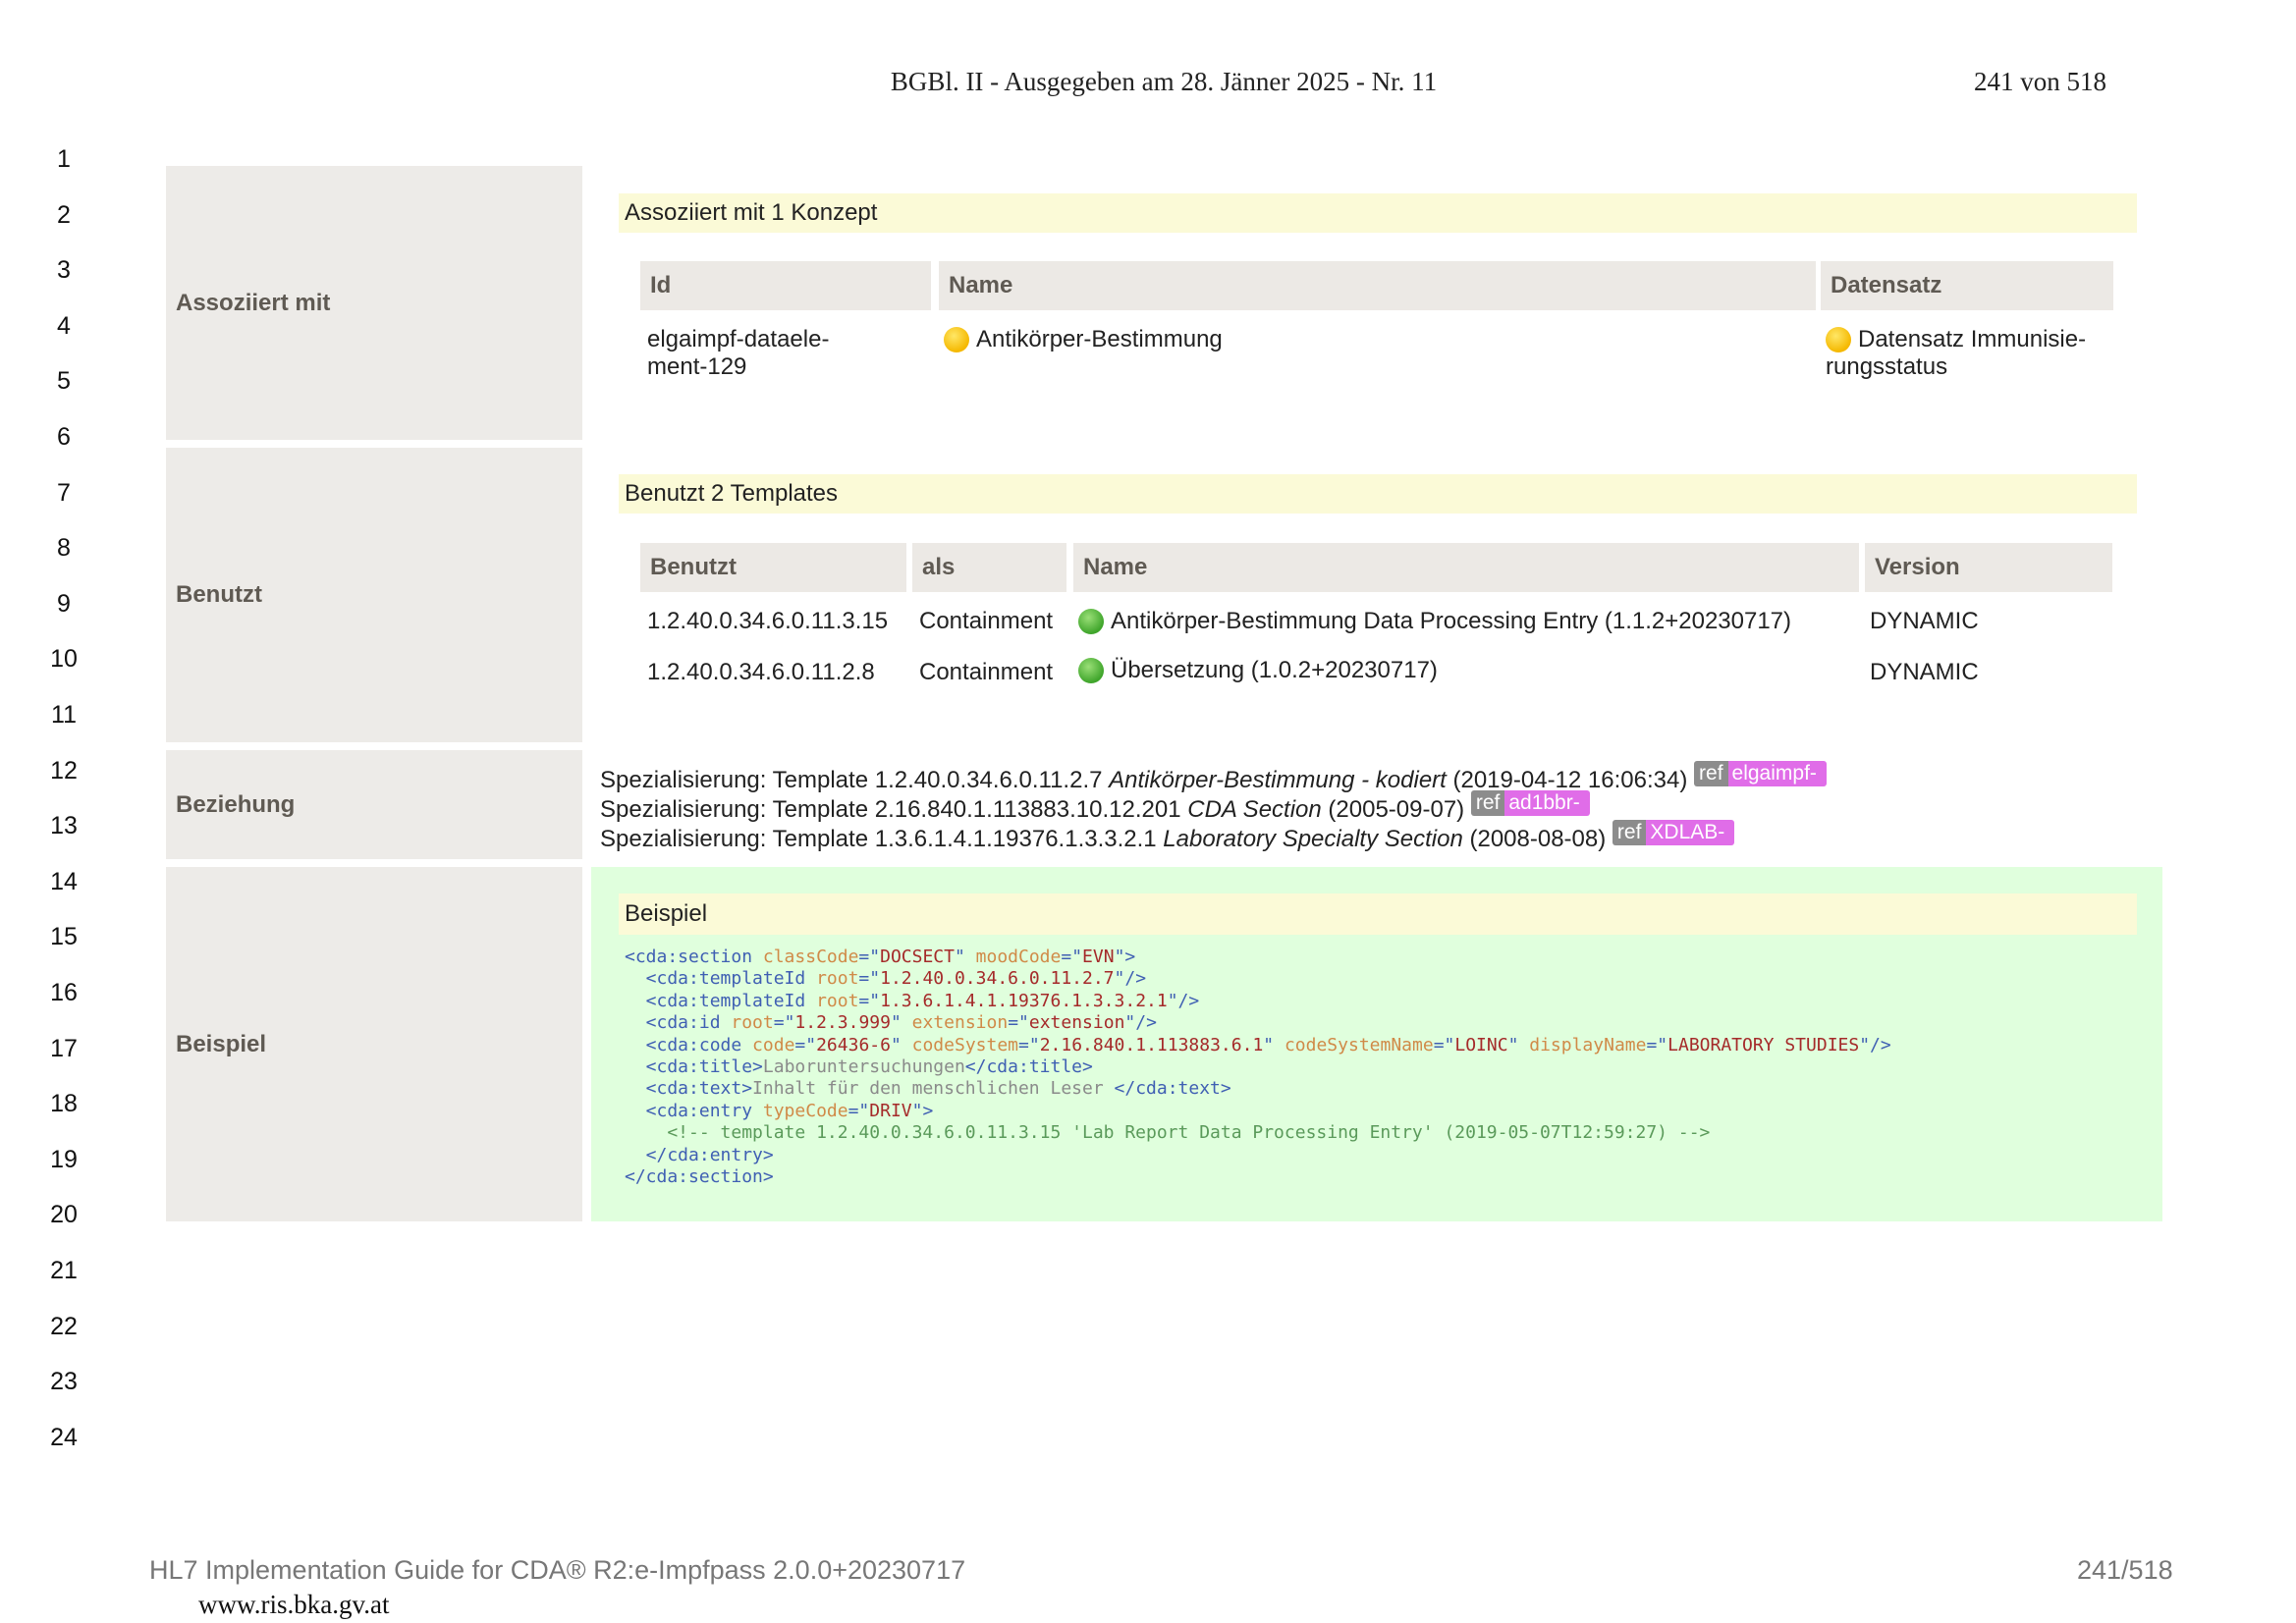  I want to click on uses-bar: Benutzt 2 Templates, so click(1378, 494).